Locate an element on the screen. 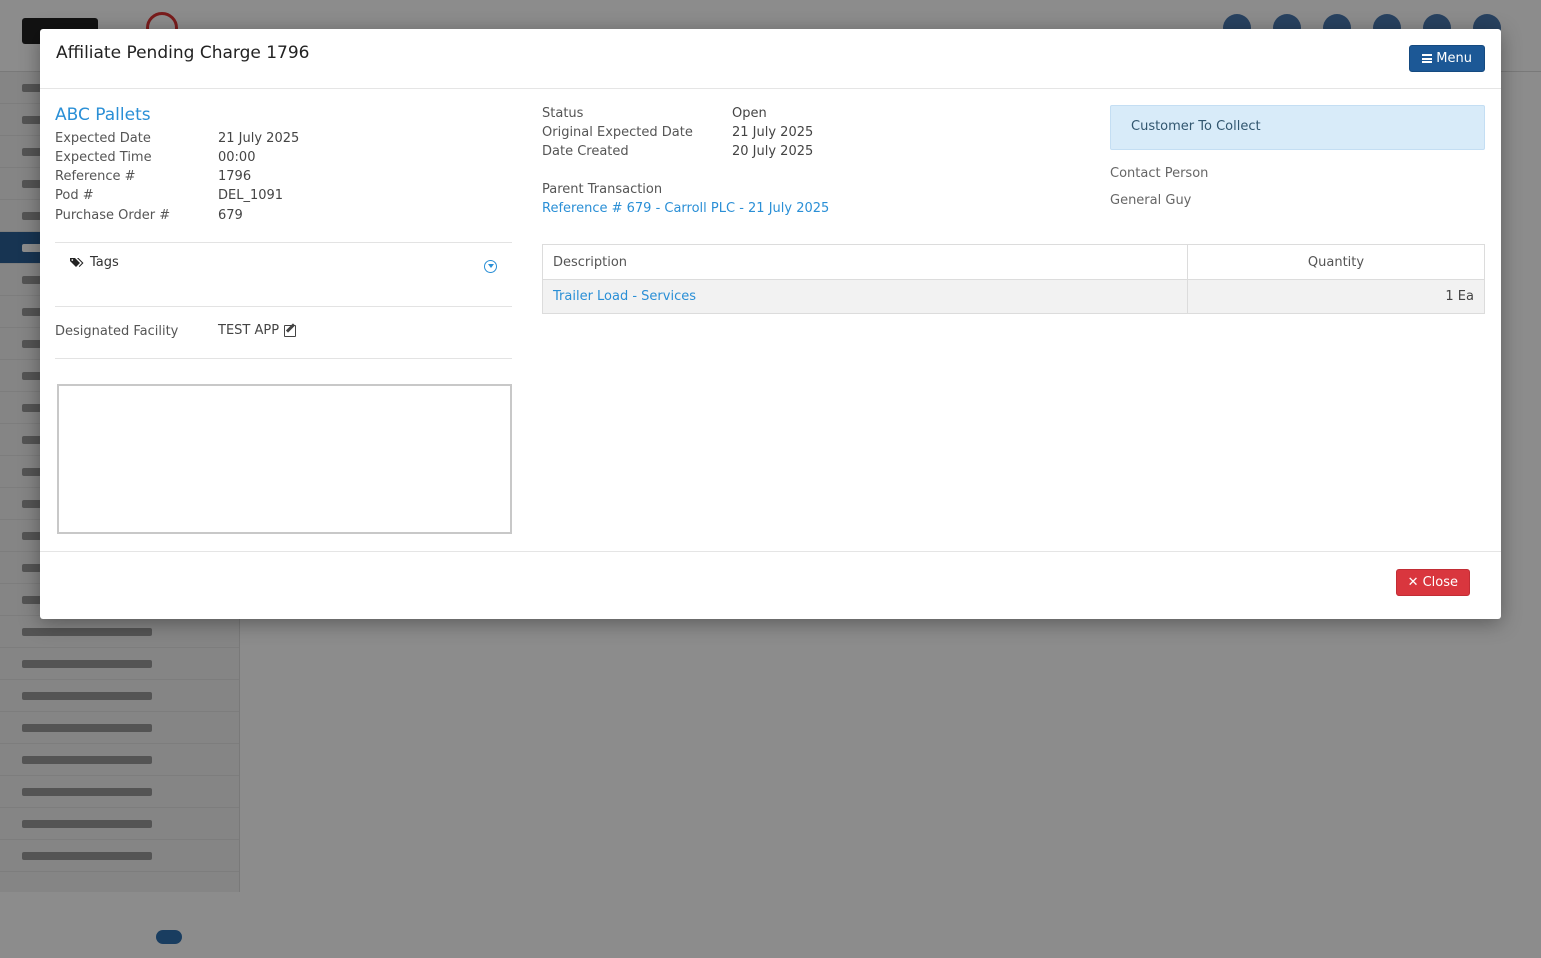 The image size is (1541, 958). chevron-down-icon is located at coordinates (490, 266).